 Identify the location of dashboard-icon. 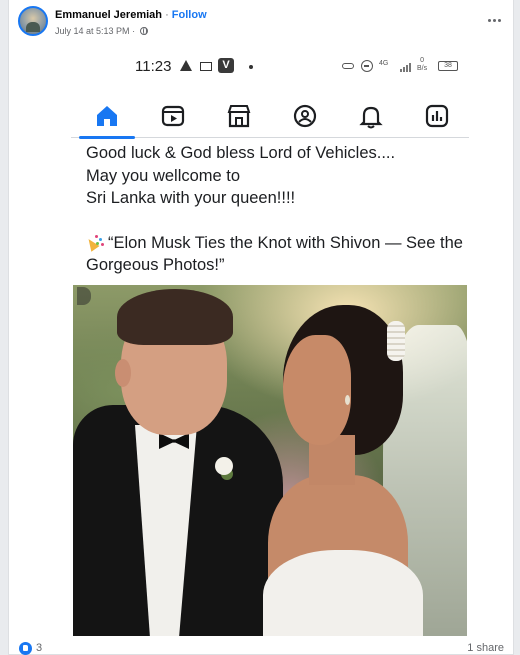
(437, 116).